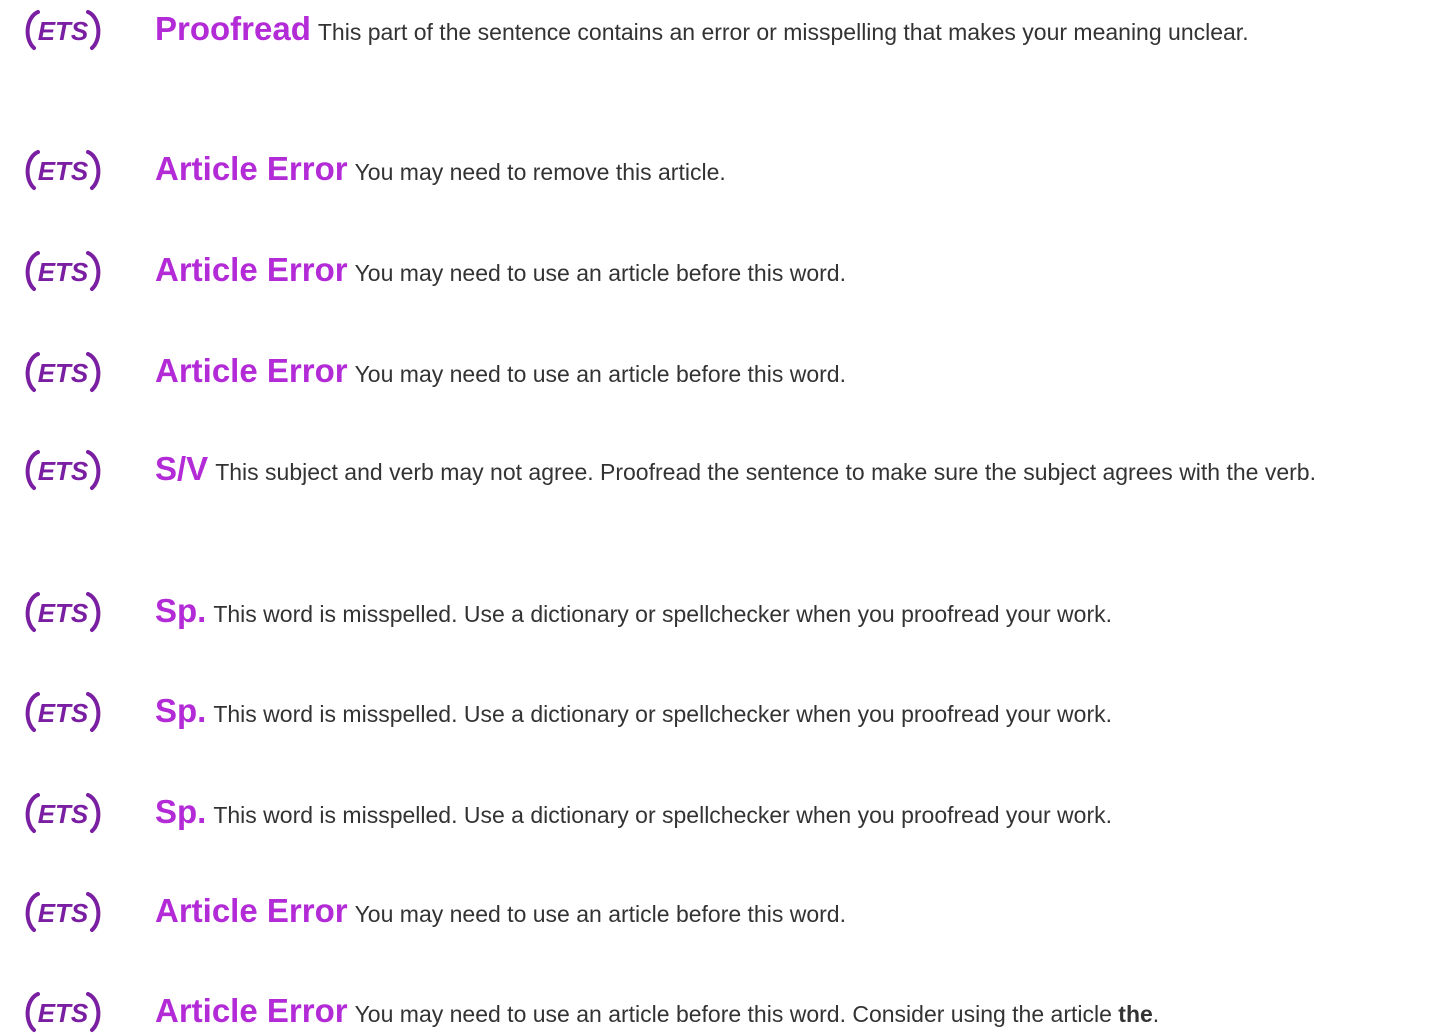 This screenshot has width=1456, height=1035. Describe the element at coordinates (182, 468) in the screenshot. I see `feedback-title: S/V` at that location.